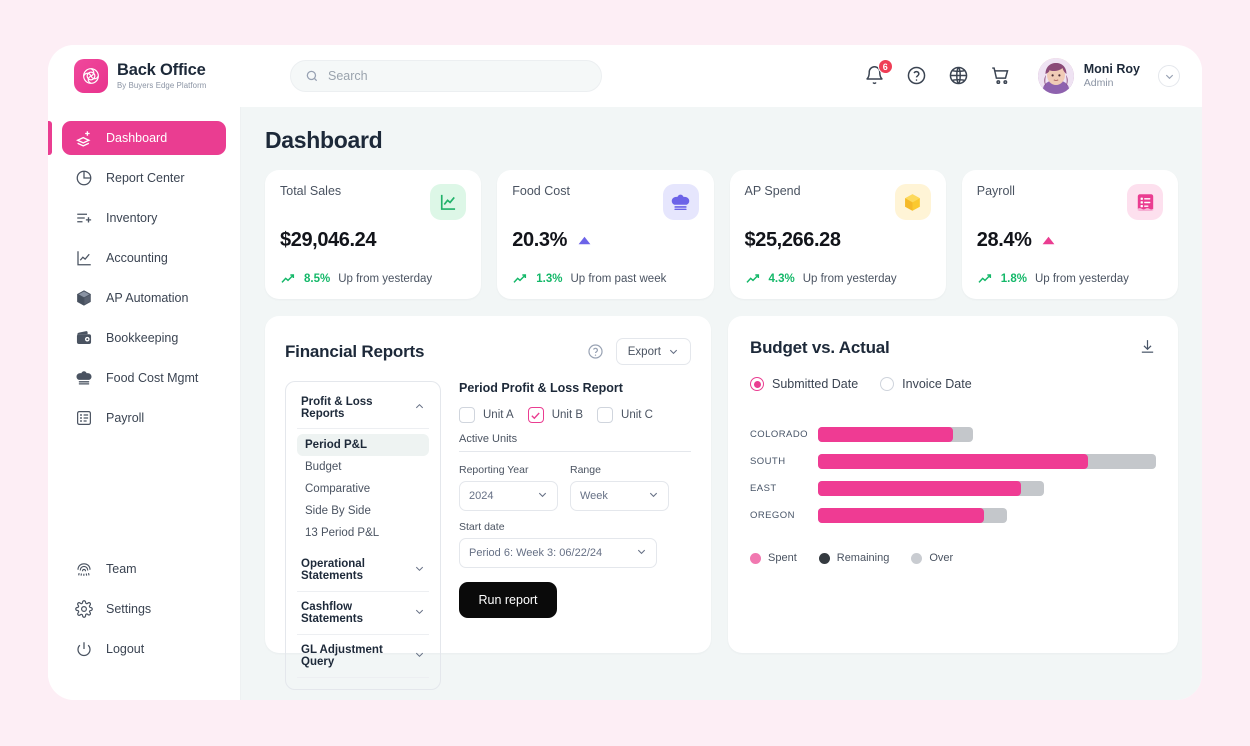 The height and width of the screenshot is (746, 1250). What do you see at coordinates (917, 558) in the screenshot?
I see `legend-dot` at bounding box center [917, 558].